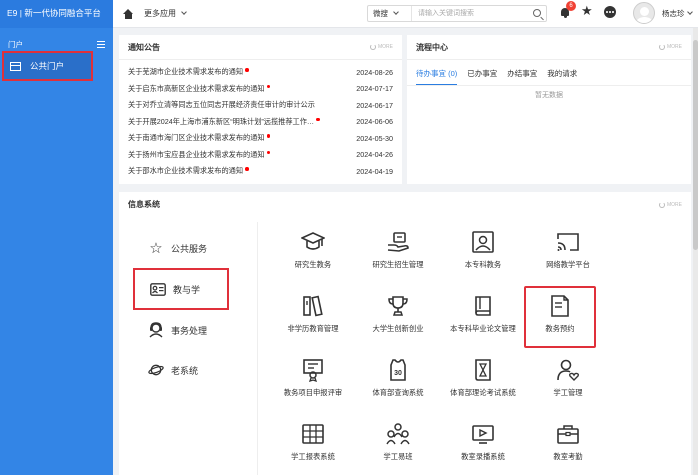  I want to click on avatar, so click(644, 13).